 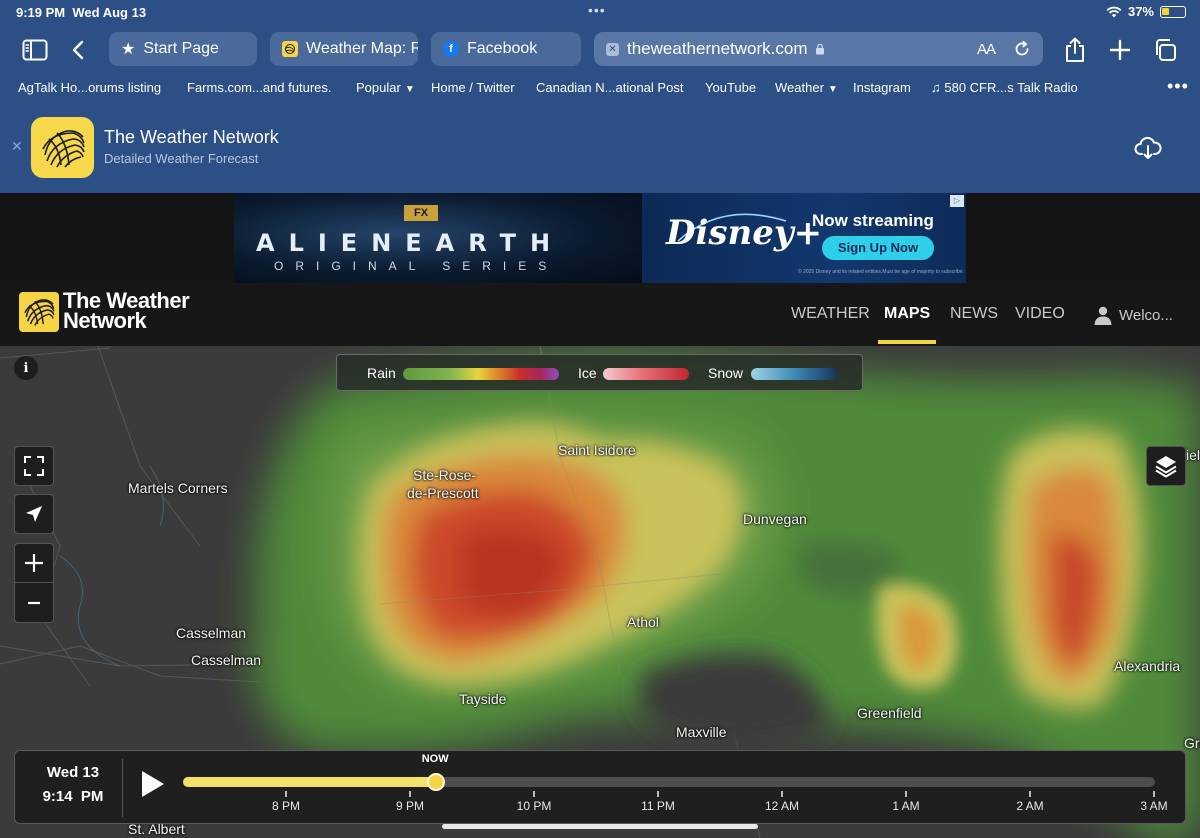 What do you see at coordinates (502, 48) in the screenshot?
I see `tab-label: Facebook` at bounding box center [502, 48].